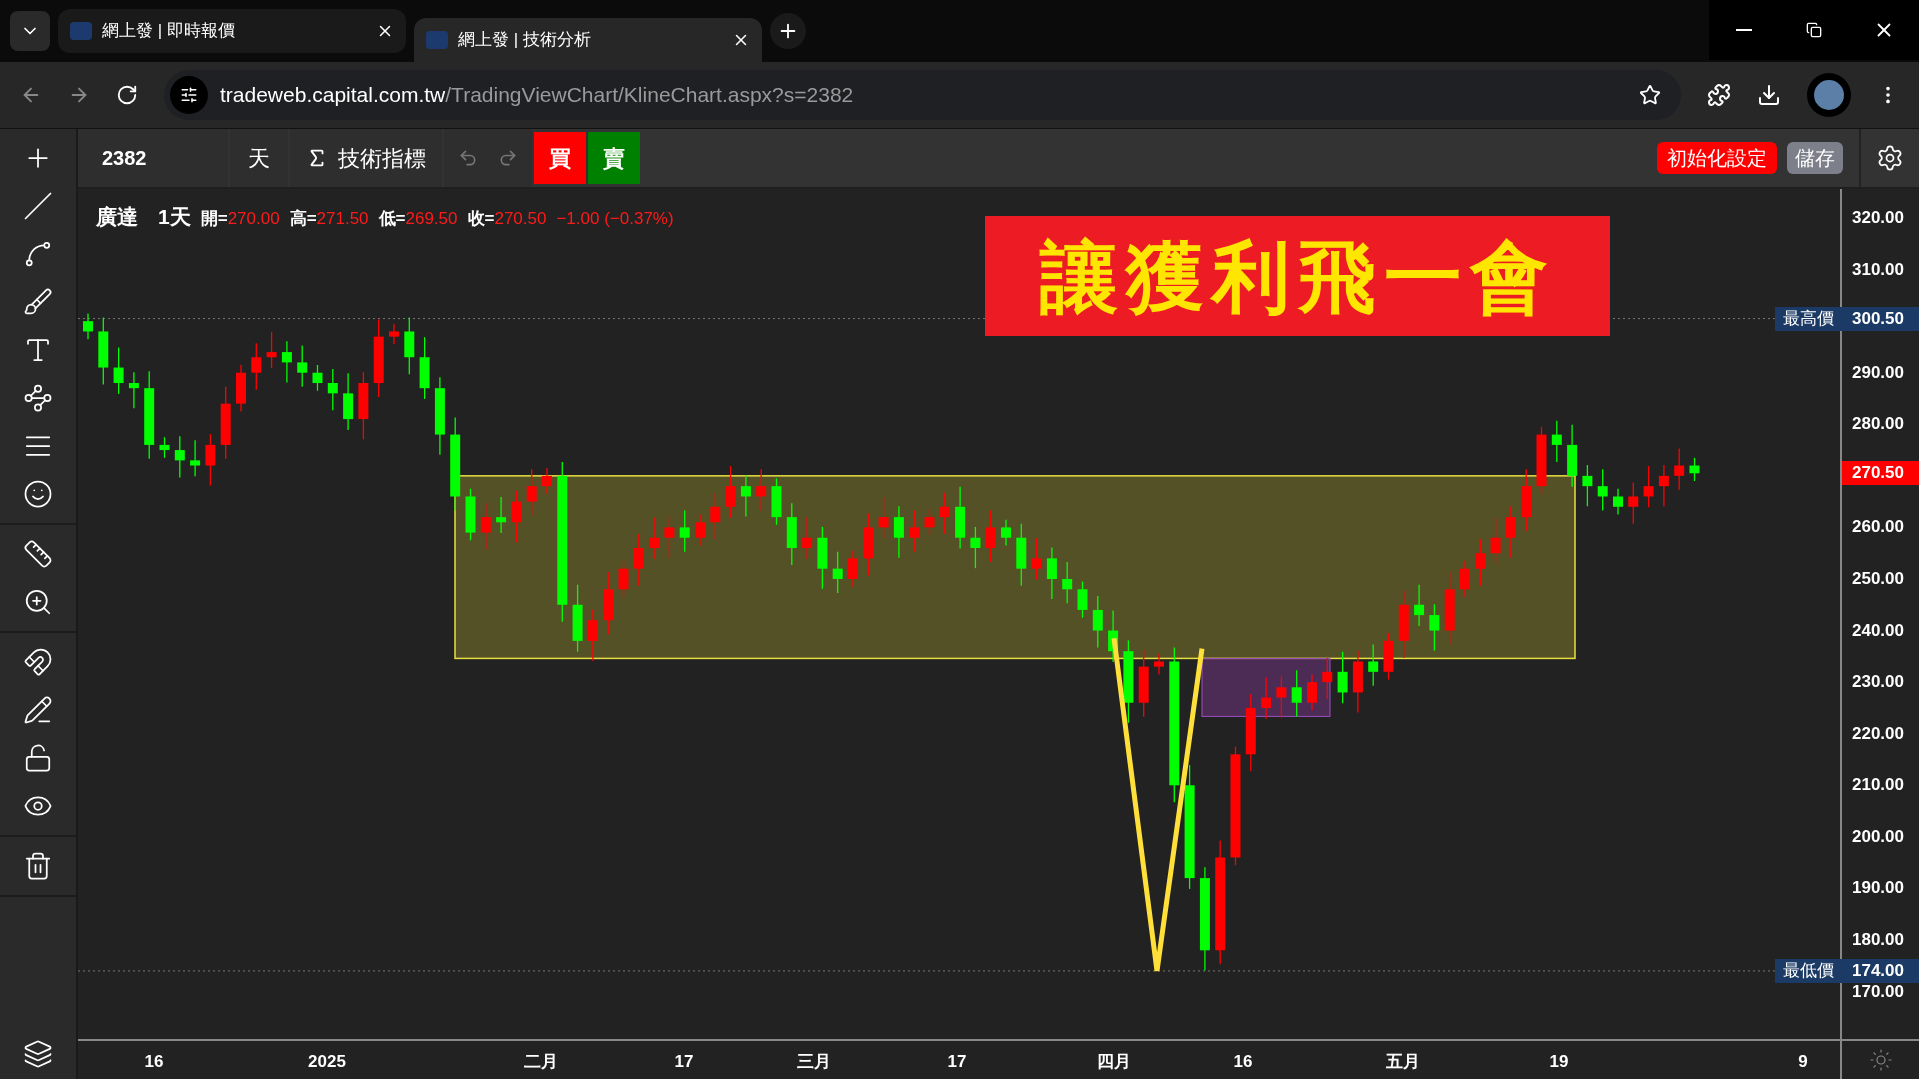  Describe the element at coordinates (1719, 95) in the screenshot. I see `extensions-icon` at that location.